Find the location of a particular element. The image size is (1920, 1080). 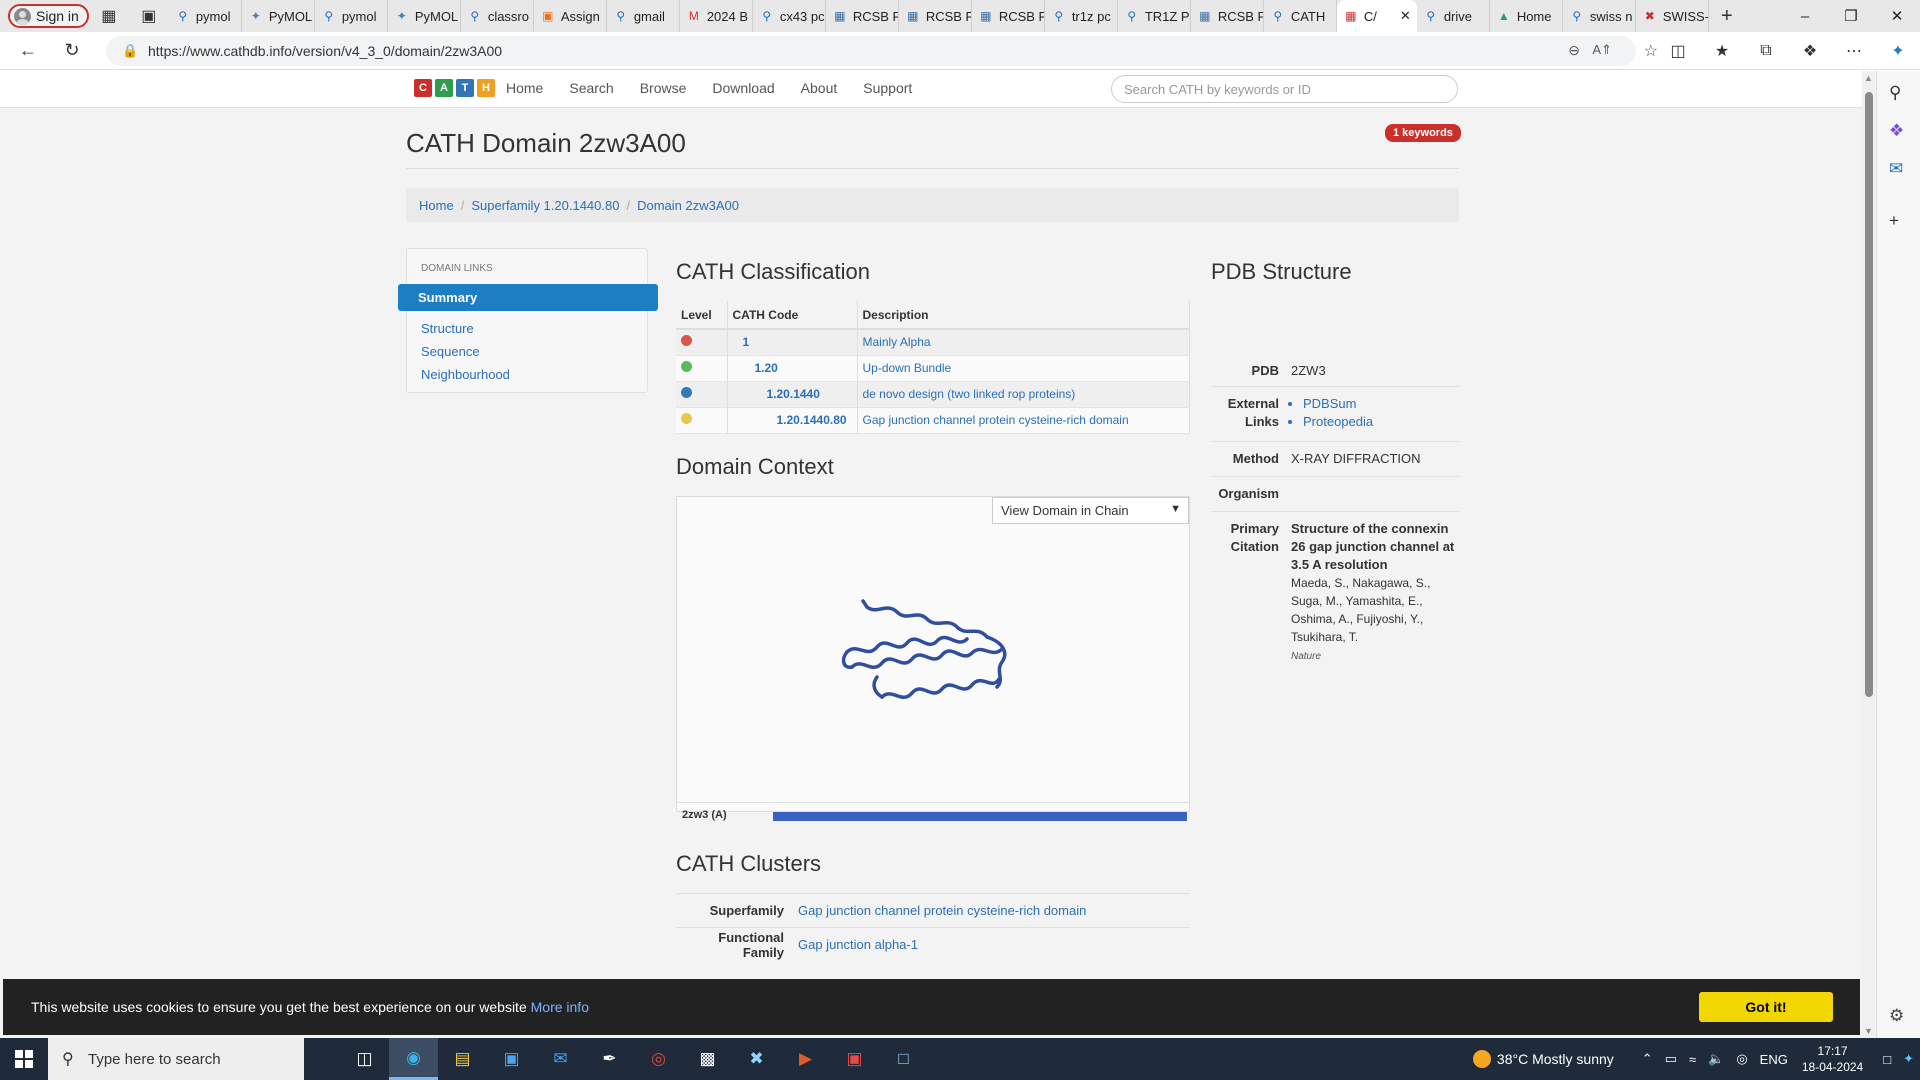

zoom-out-icon: ⊖ is located at coordinates (1574, 50).